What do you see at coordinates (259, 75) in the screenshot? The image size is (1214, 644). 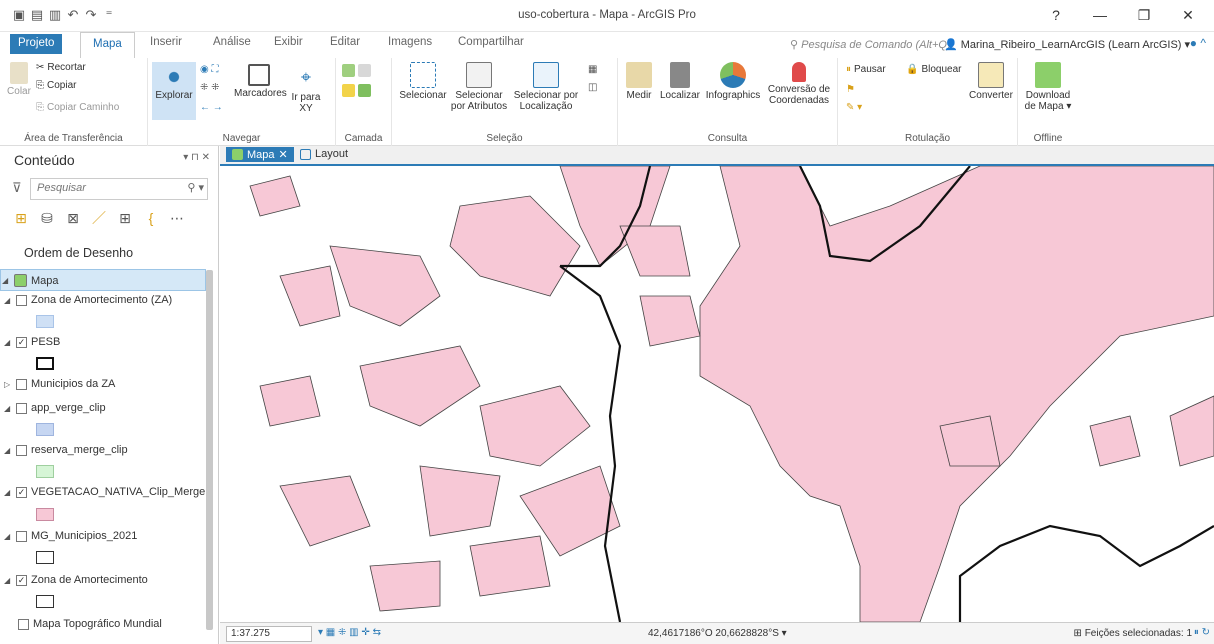 I see `book-icon` at bounding box center [259, 75].